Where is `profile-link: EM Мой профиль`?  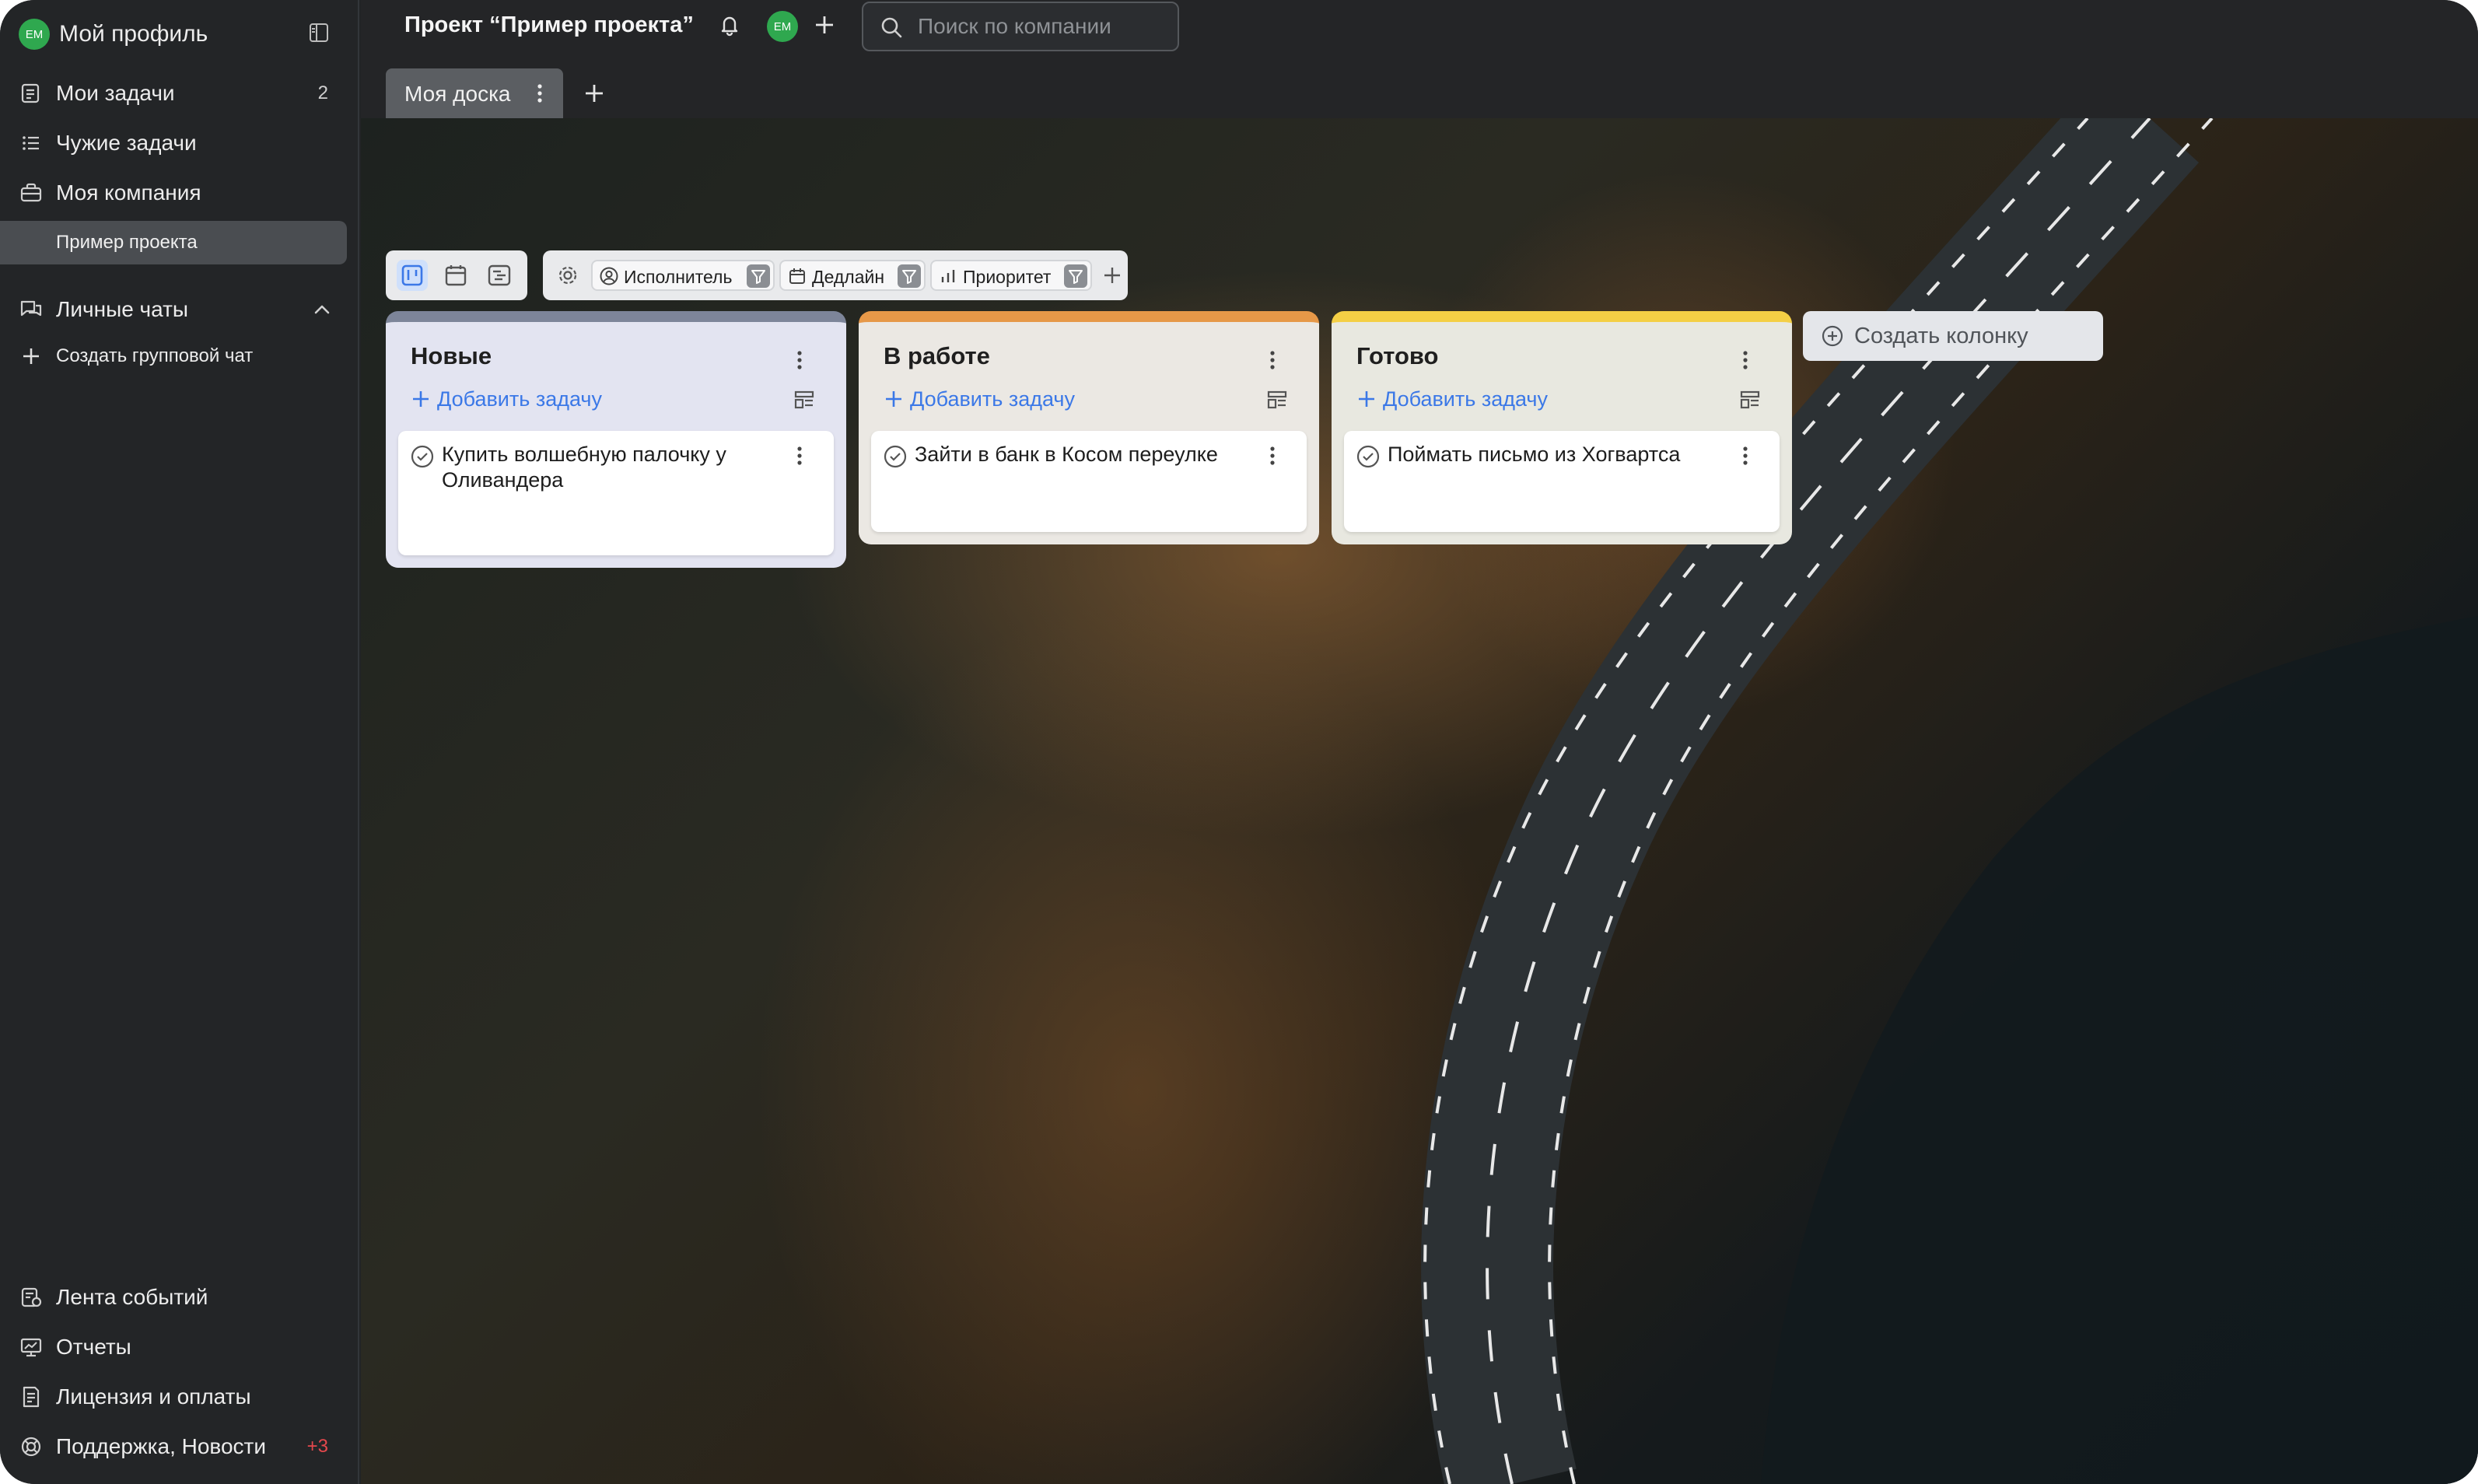
profile-link: EM Мой профиль is located at coordinates (180, 34).